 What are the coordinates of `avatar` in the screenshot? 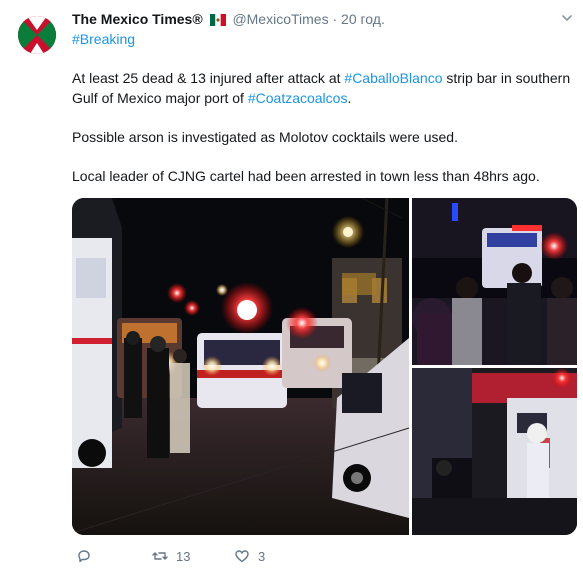 It's located at (37, 35).